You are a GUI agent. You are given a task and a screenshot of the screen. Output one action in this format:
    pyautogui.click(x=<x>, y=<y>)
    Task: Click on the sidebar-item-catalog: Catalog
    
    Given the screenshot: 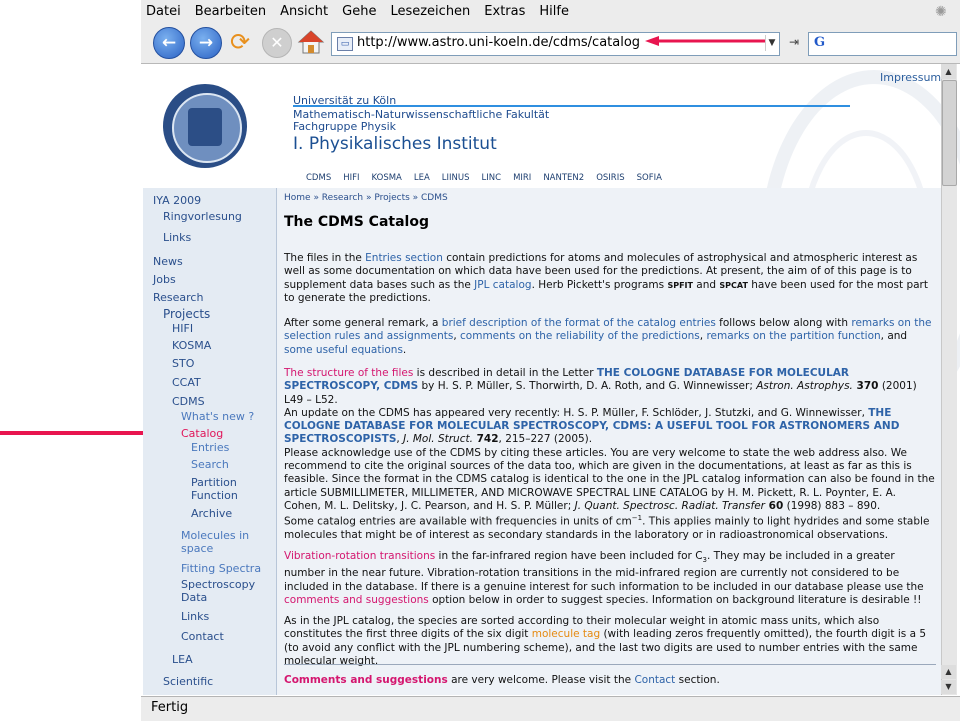 What is the action you would take?
    pyautogui.click(x=202, y=433)
    